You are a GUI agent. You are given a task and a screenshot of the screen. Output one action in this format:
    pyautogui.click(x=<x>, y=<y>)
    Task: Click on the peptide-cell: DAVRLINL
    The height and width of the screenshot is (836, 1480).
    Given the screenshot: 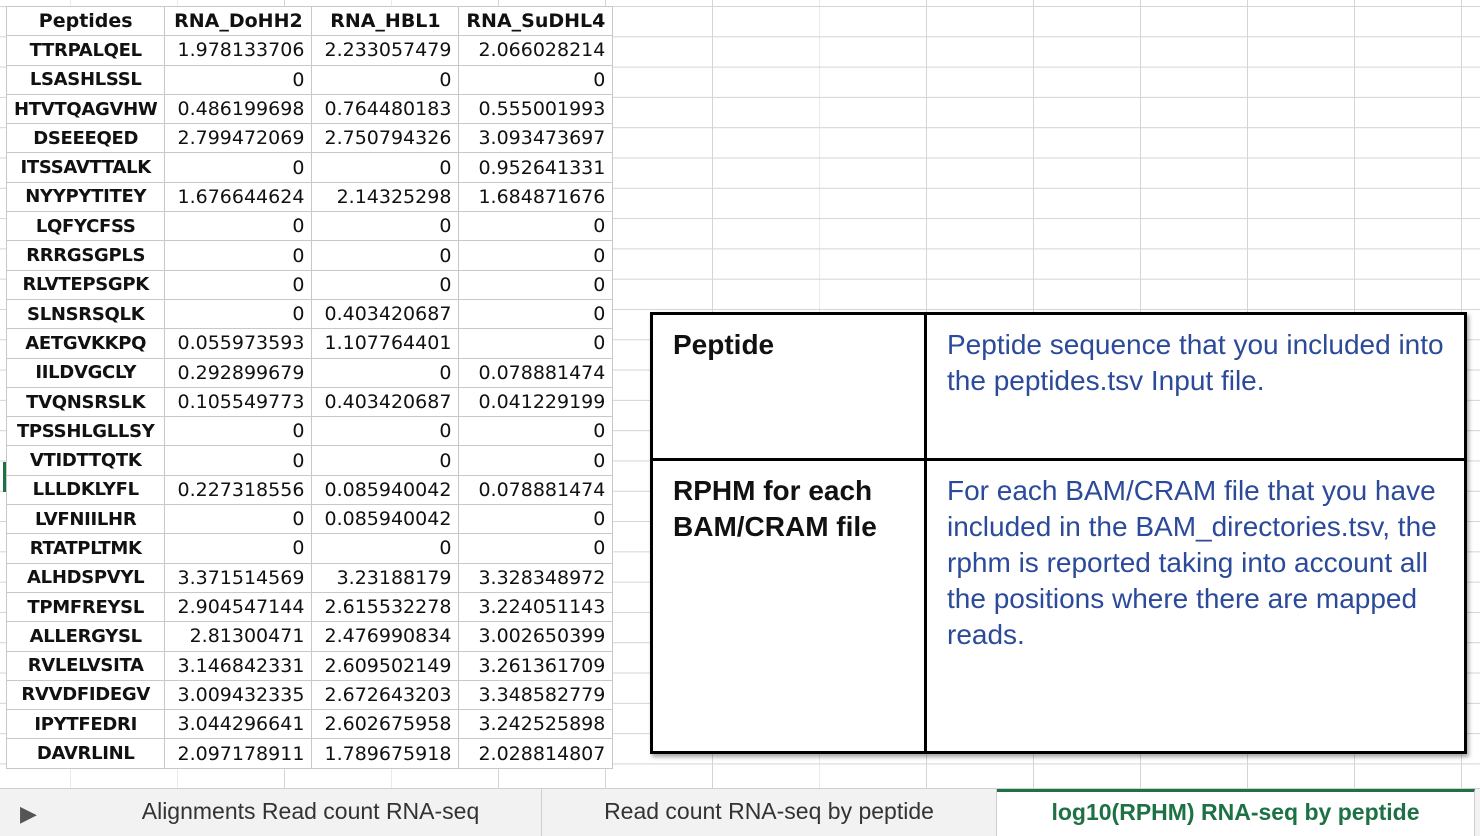 What is the action you would take?
    pyautogui.click(x=85, y=753)
    